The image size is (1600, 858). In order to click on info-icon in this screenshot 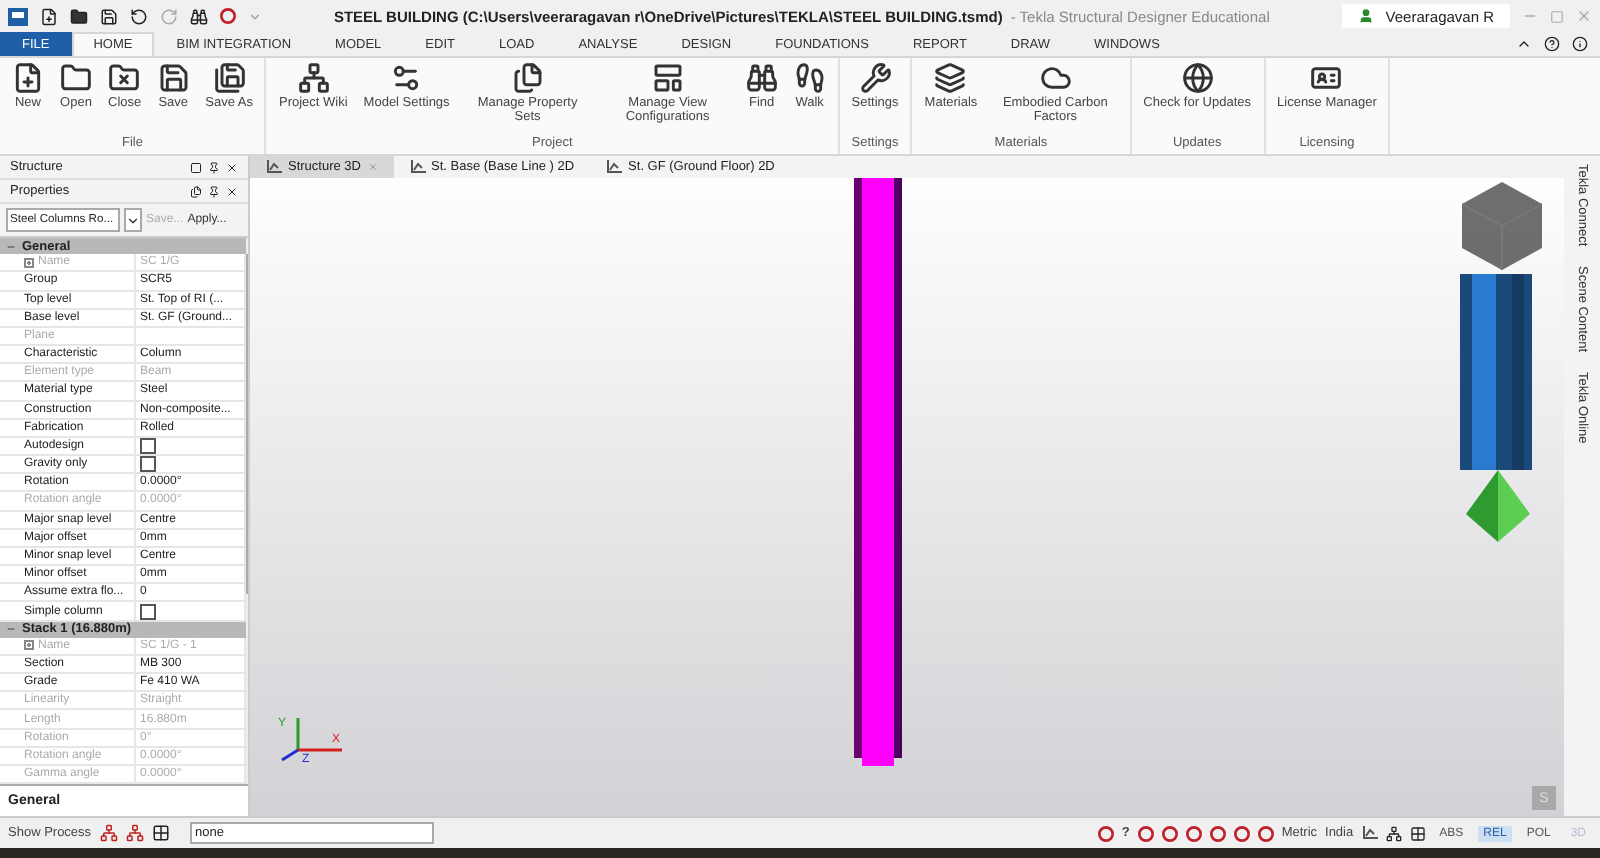, I will do `click(1580, 44)`.